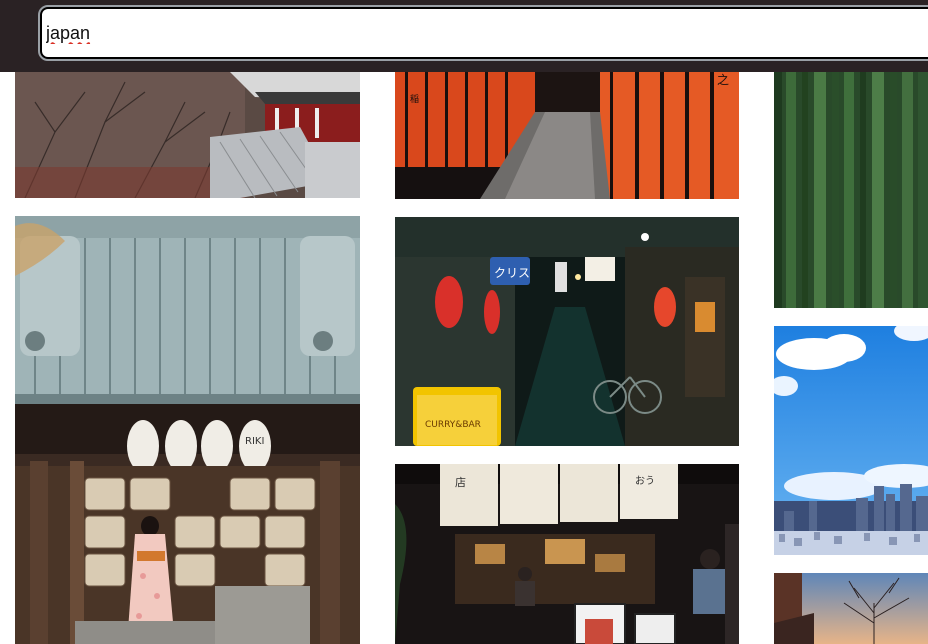 This screenshot has width=928, height=644. Describe the element at coordinates (460, 482) in the screenshot. I see `svg-text: 店` at that location.